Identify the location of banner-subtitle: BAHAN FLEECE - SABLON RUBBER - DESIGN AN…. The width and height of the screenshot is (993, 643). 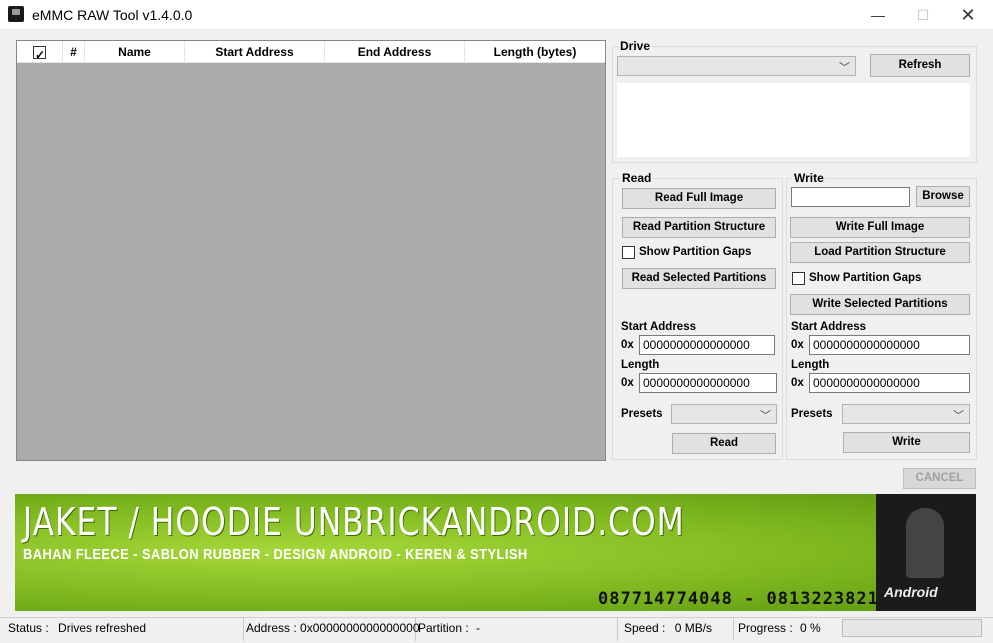
(275, 554).